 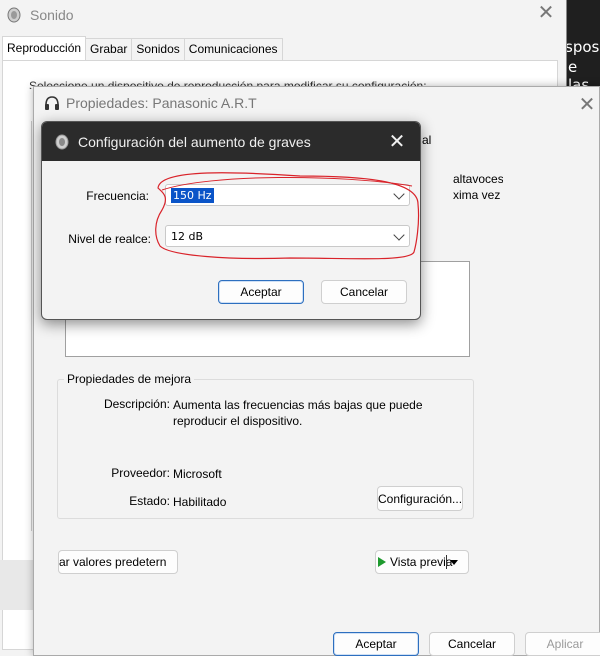 What do you see at coordinates (149, 501) in the screenshot?
I see `state-key: Estado:` at bounding box center [149, 501].